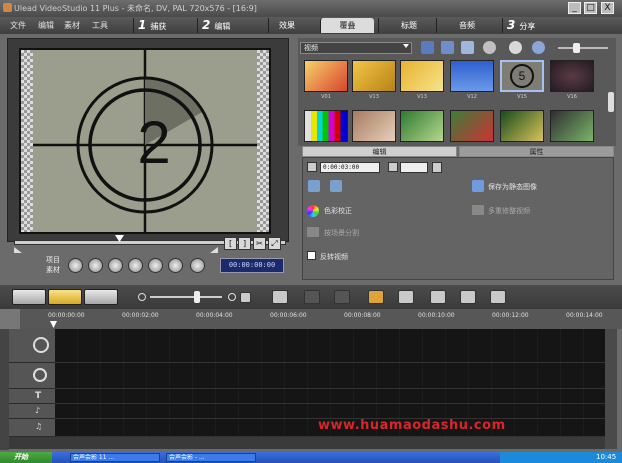  What do you see at coordinates (406, 297) in the screenshot?
I see `batch-convert-icon` at bounding box center [406, 297].